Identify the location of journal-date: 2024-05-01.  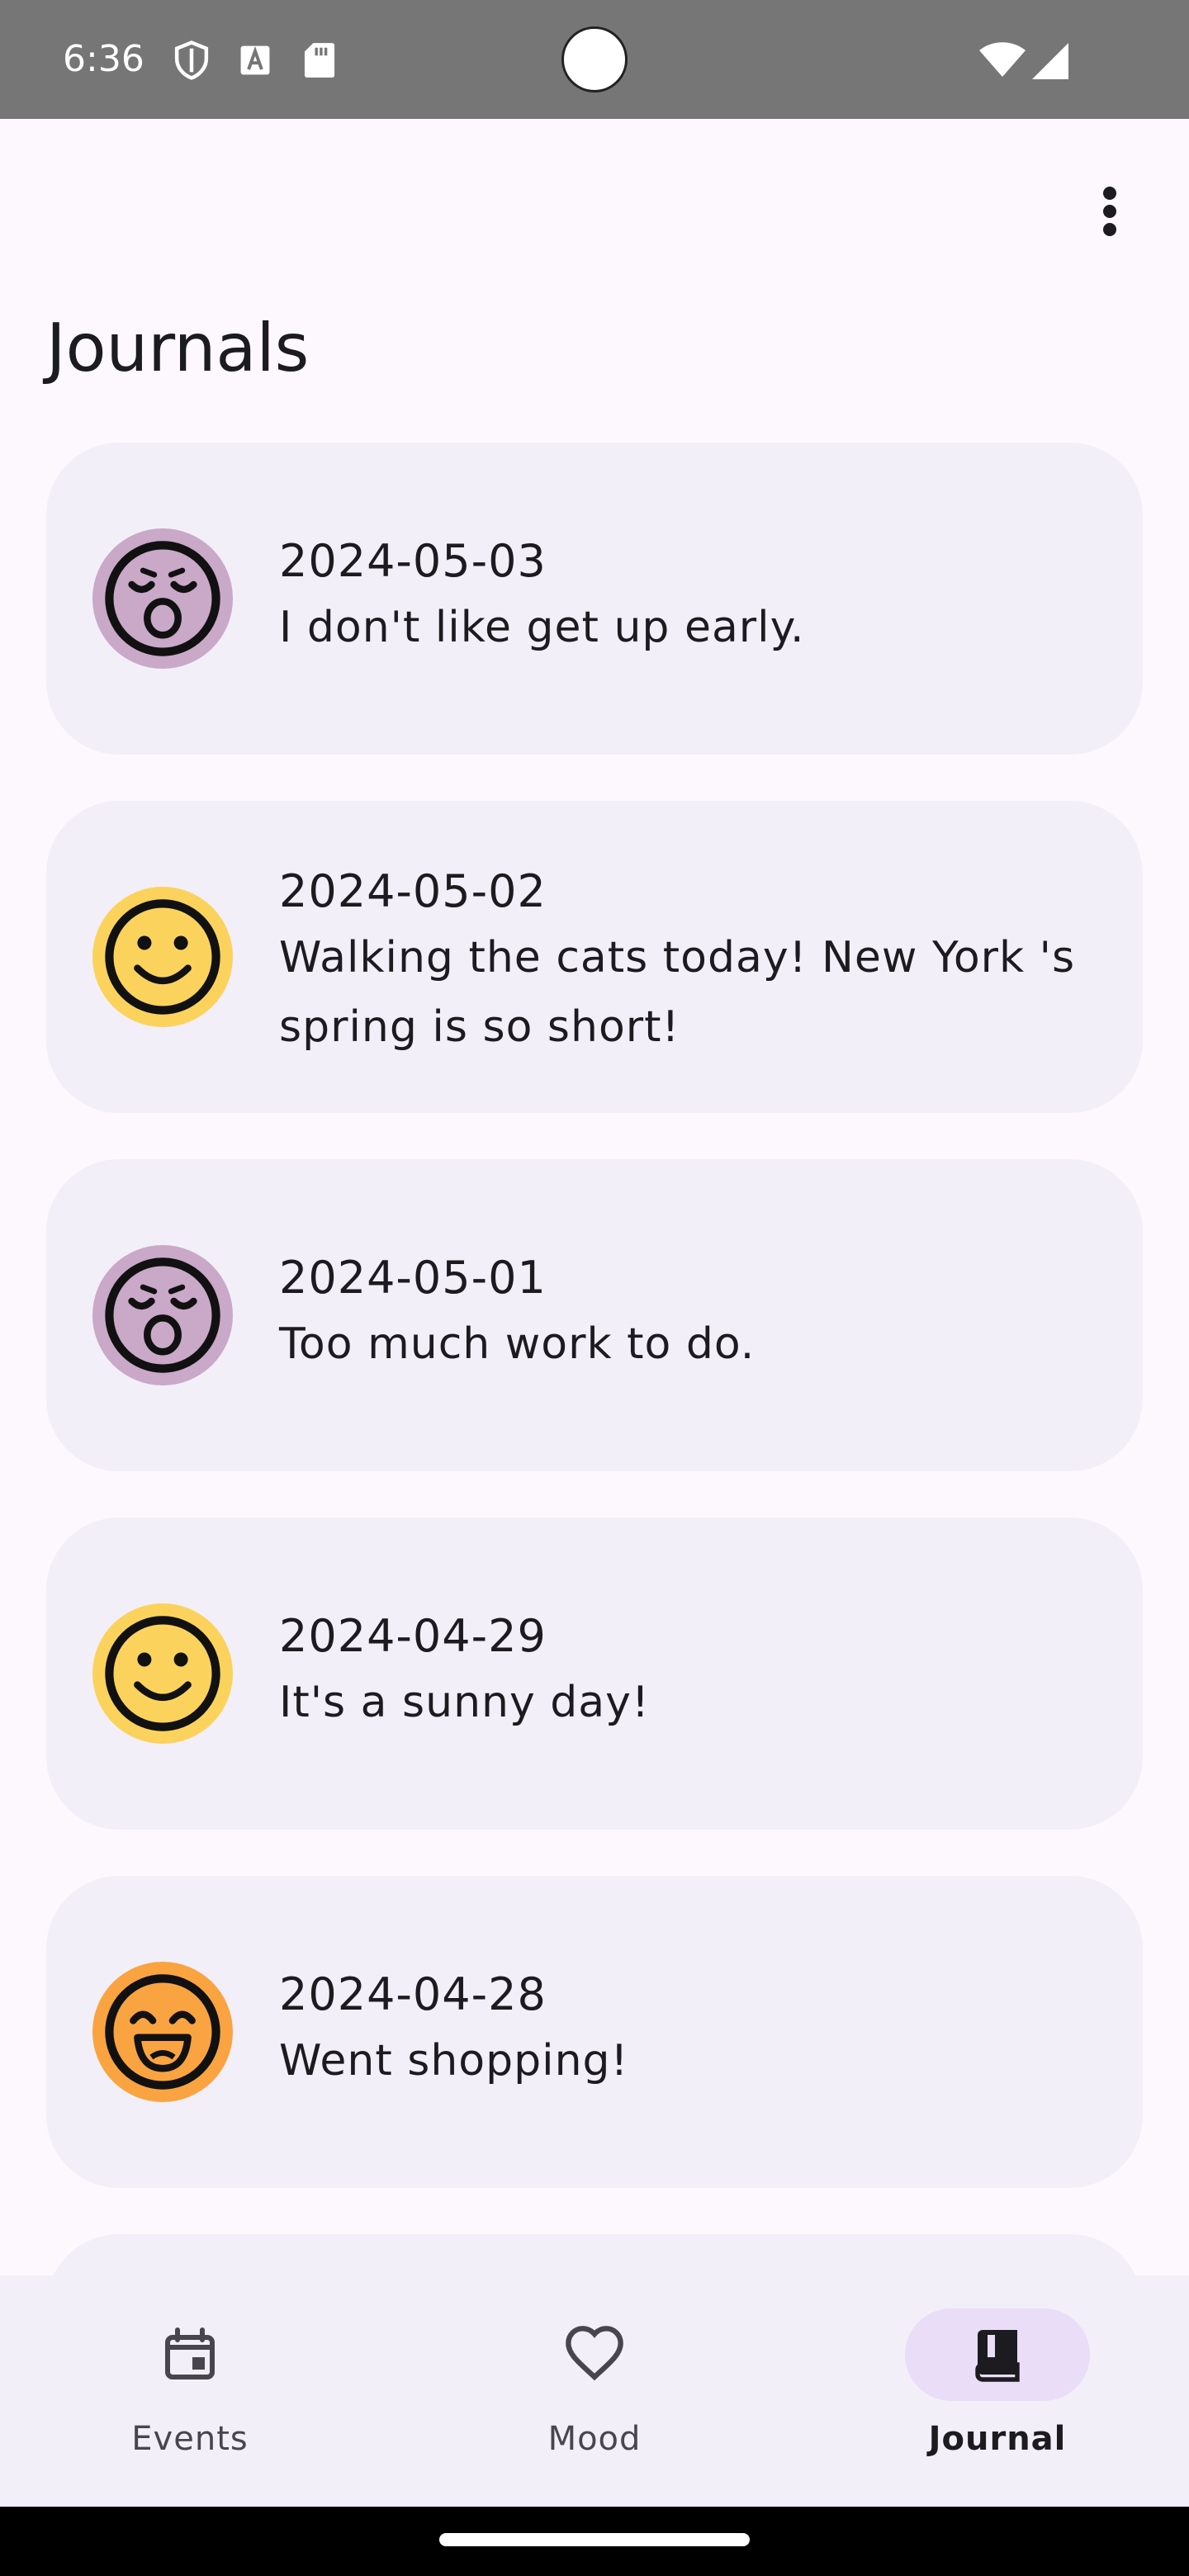
(413, 1278).